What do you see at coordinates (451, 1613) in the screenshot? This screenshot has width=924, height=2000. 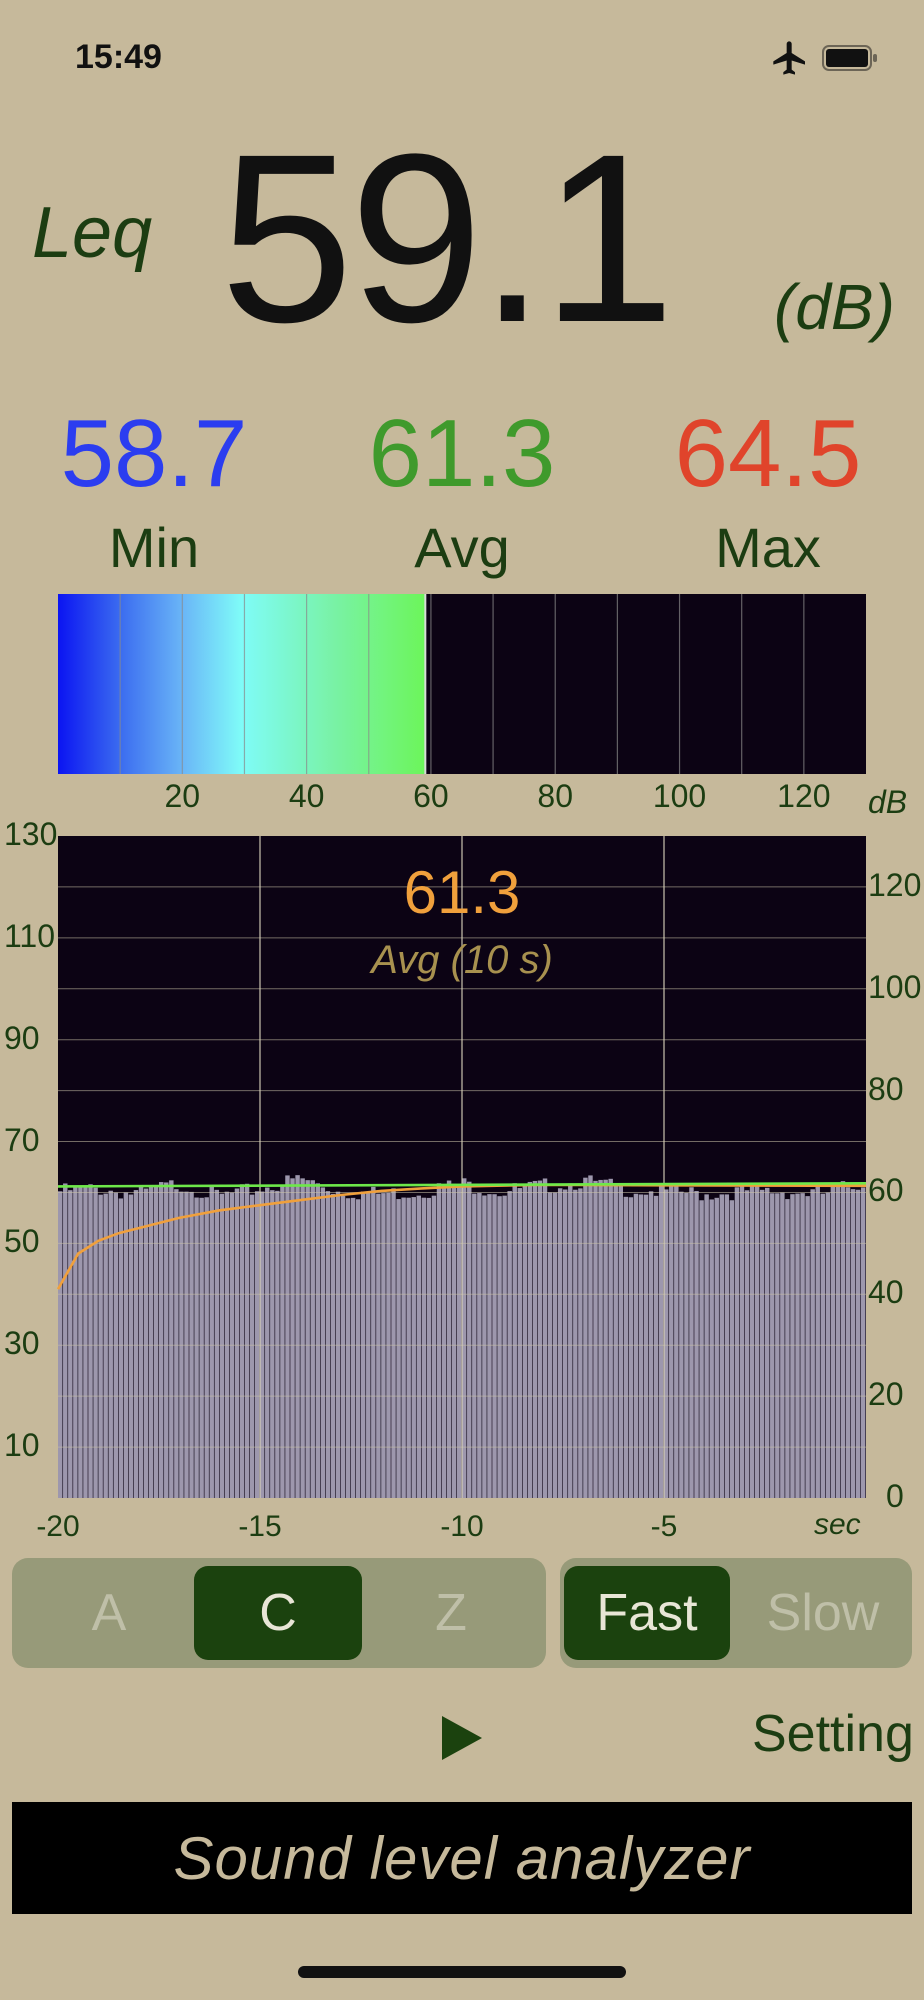 I see `weighting-z-button: Z` at bounding box center [451, 1613].